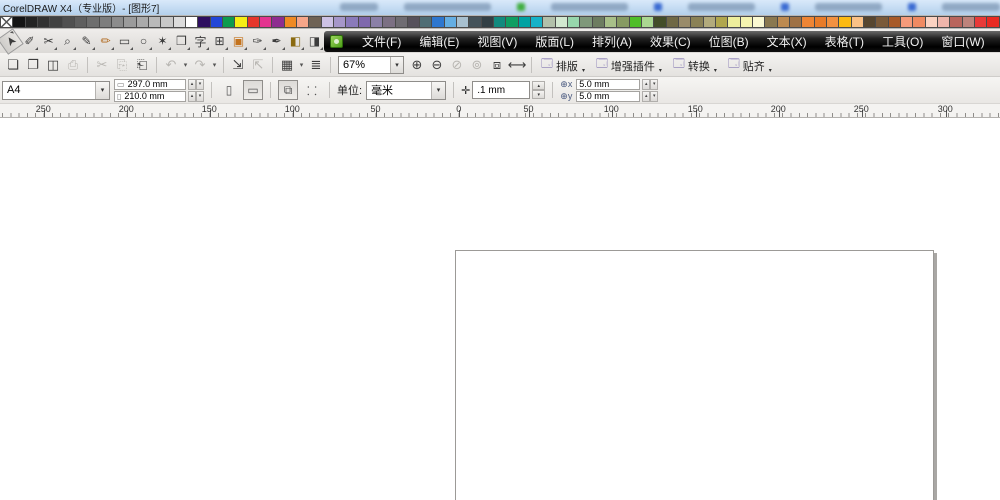  I want to click on print-button: ⎙, so click(73, 65).